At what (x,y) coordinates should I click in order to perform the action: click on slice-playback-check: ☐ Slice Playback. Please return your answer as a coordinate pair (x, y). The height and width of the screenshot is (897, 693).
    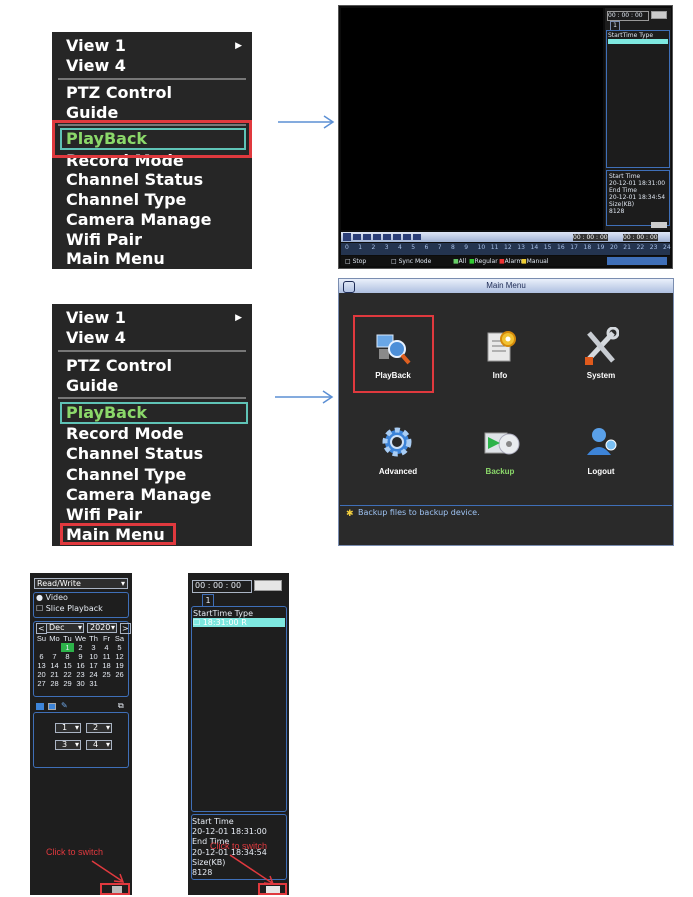
    Looking at the image, I should click on (69, 608).